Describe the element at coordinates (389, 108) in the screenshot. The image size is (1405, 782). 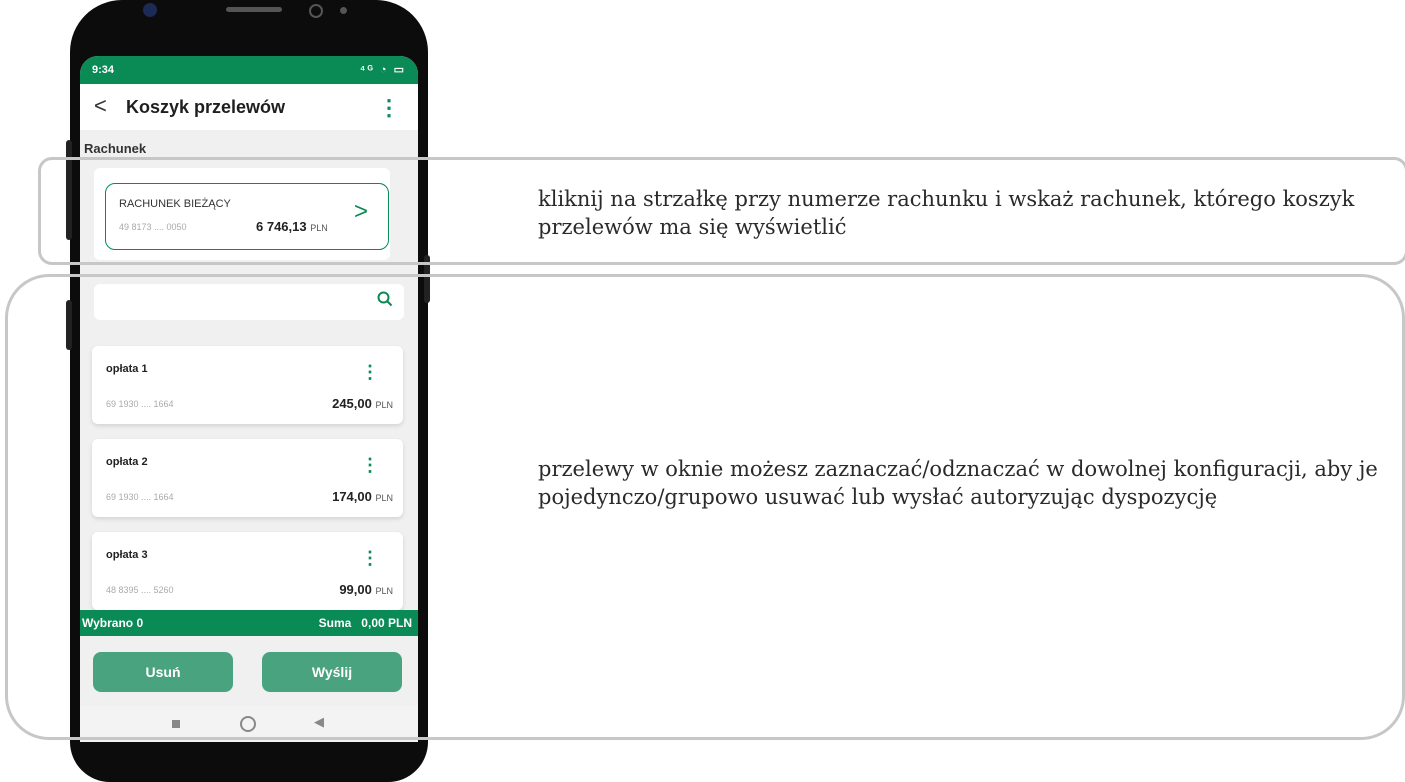
I see `overflow-menu-icon: ⋮` at that location.